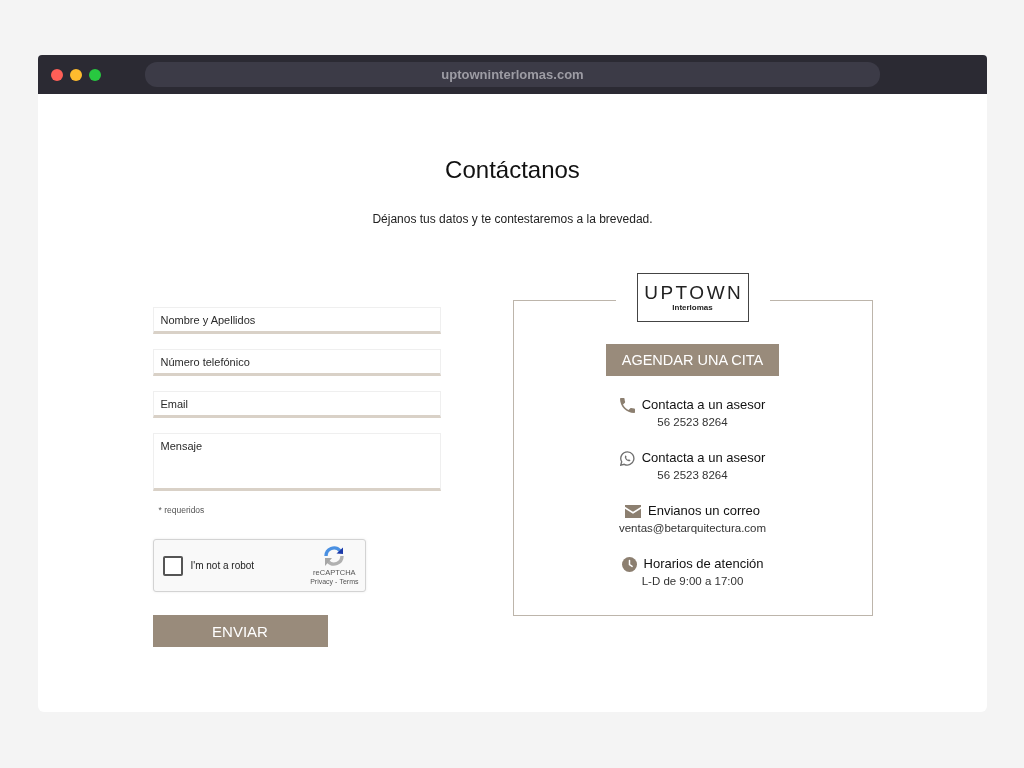 The image size is (1024, 768). I want to click on circular-arrows-icon, so click(334, 556).